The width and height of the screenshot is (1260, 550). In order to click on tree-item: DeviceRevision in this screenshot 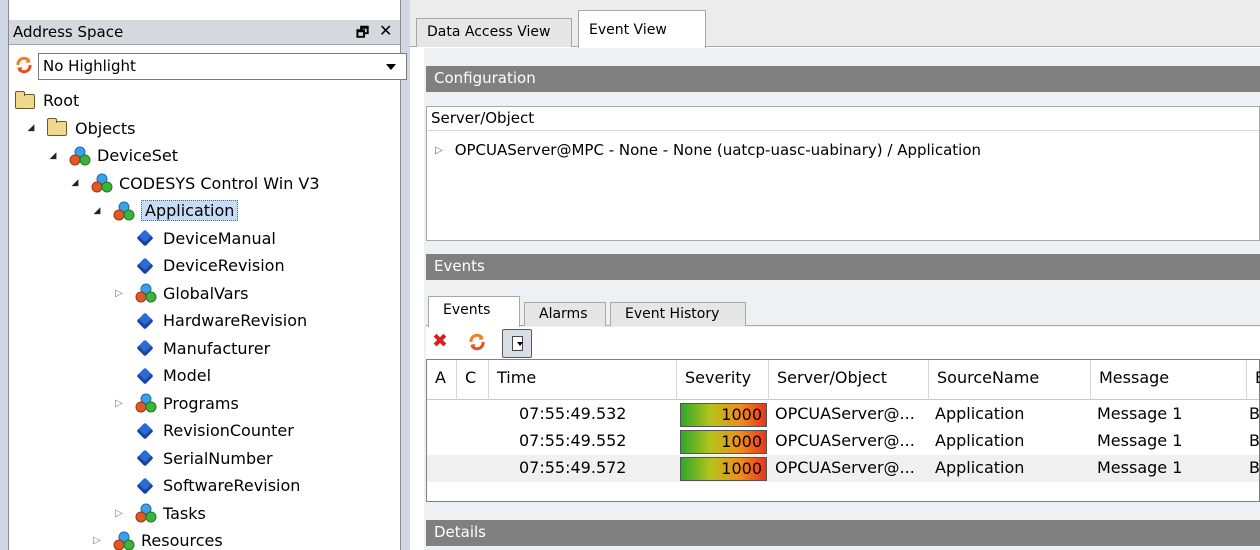, I will do `click(199, 265)`.